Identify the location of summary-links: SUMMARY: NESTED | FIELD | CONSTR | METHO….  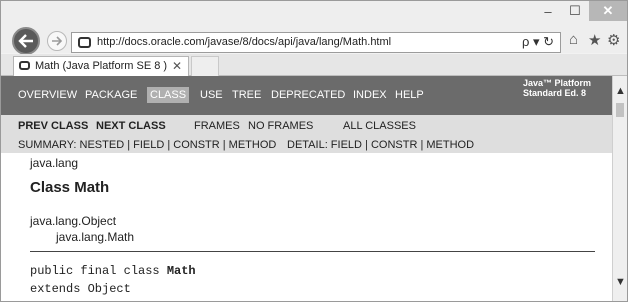
(147, 145).